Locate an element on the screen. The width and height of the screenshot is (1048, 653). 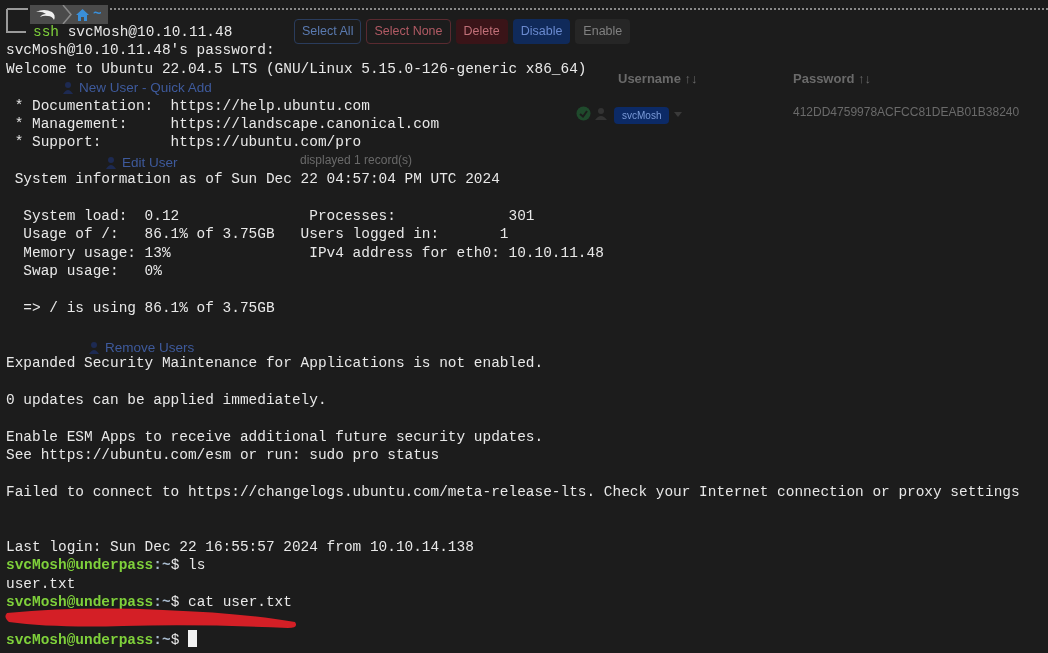
output-line: * Management: https://landscape.canonical.com is located at coordinates (226, 124).